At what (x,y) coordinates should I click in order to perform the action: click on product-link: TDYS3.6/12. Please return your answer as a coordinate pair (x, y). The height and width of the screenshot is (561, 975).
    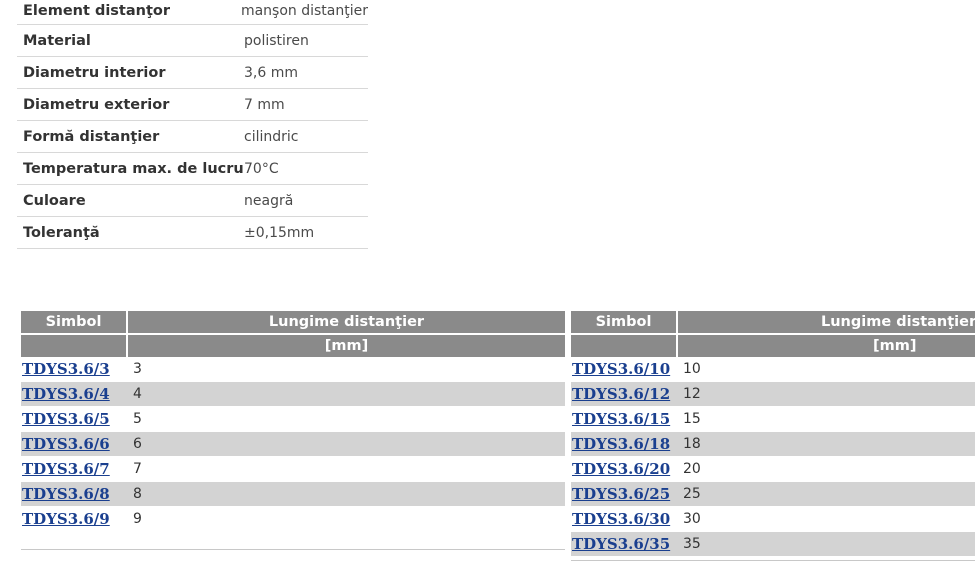
    Looking at the image, I should click on (624, 394).